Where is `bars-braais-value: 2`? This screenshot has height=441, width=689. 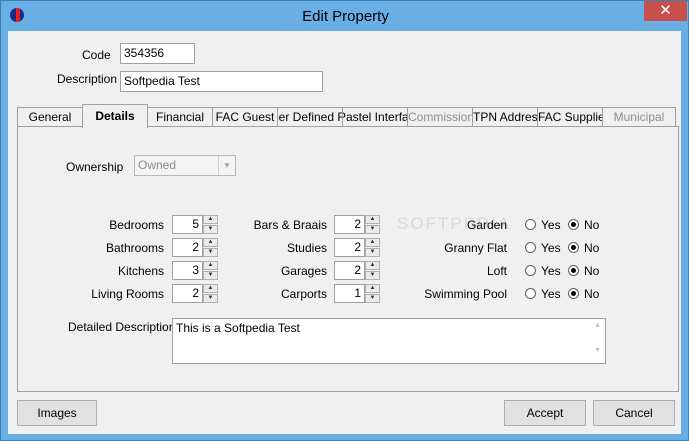 bars-braais-value: 2 is located at coordinates (349, 224).